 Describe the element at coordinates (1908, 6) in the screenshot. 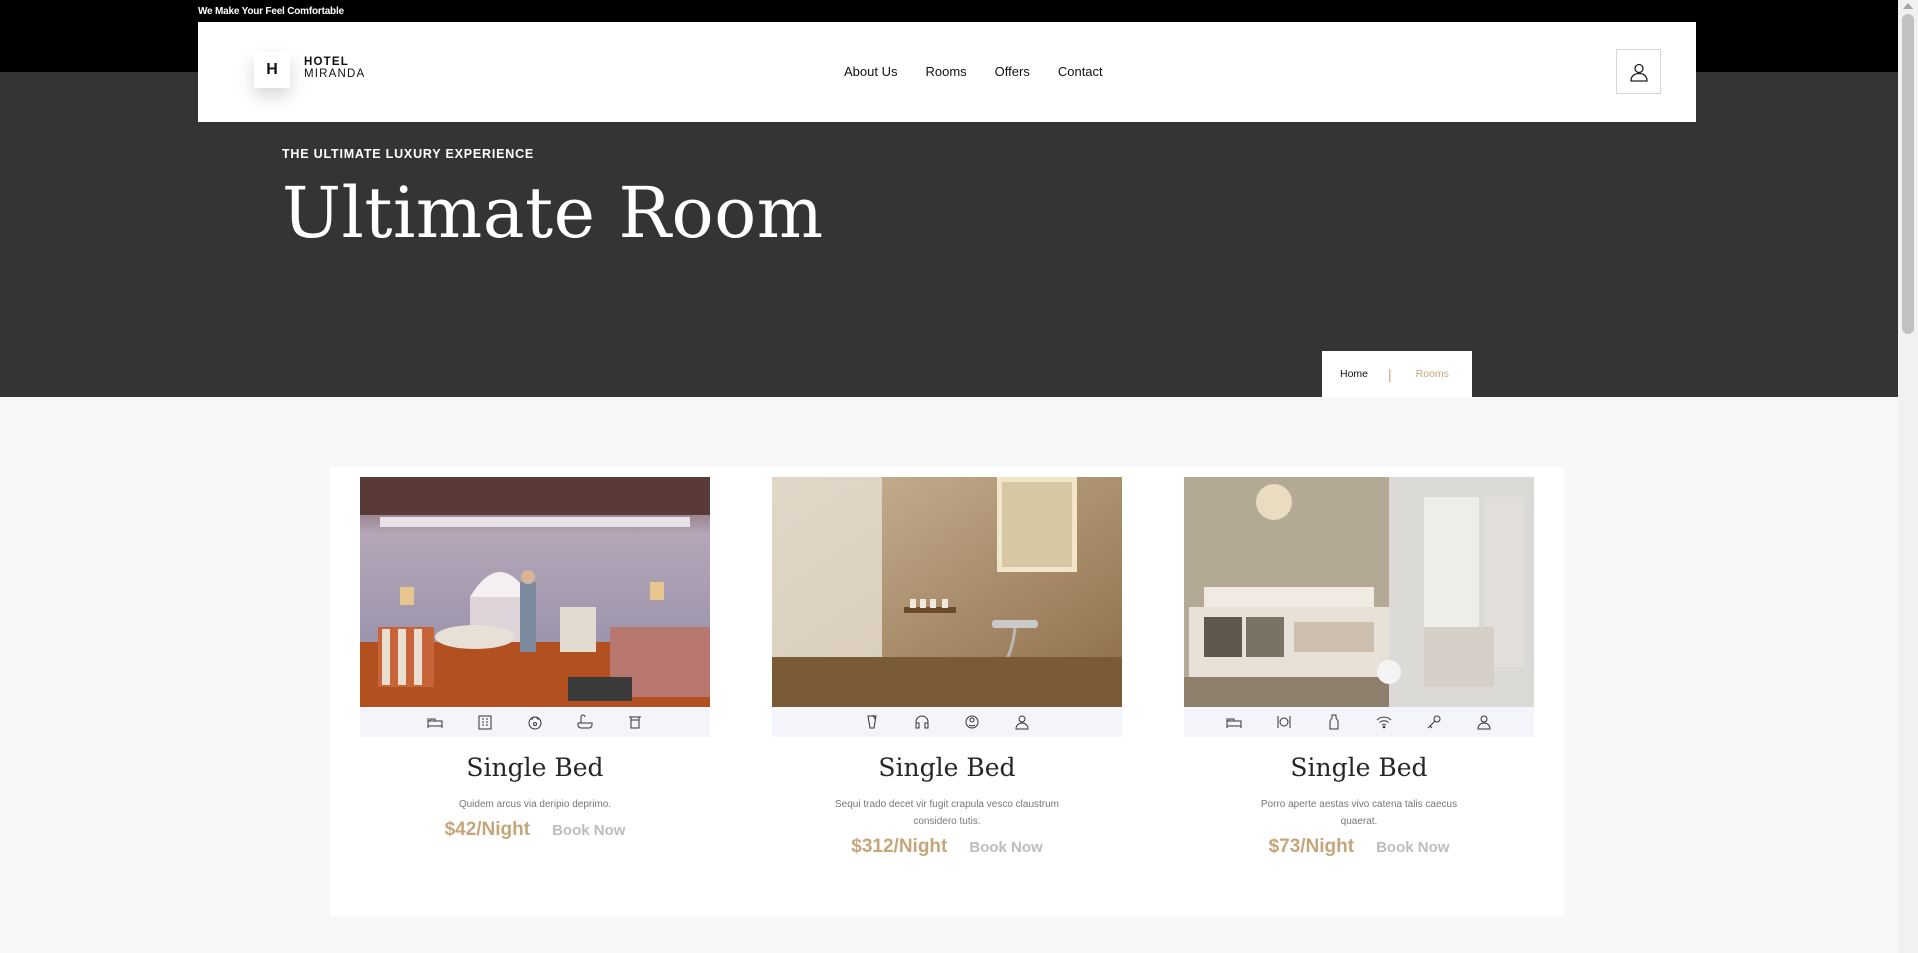

I see `scroll-up-icon` at that location.